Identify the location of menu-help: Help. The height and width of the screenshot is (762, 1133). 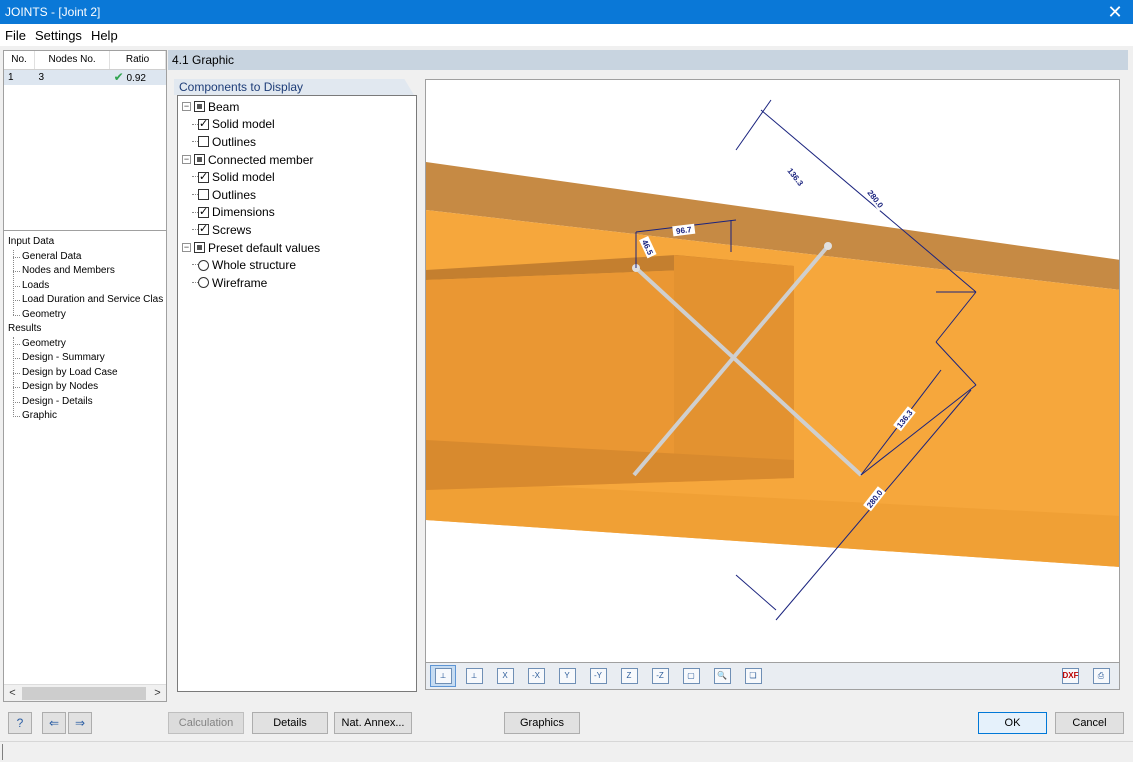
(104, 35).